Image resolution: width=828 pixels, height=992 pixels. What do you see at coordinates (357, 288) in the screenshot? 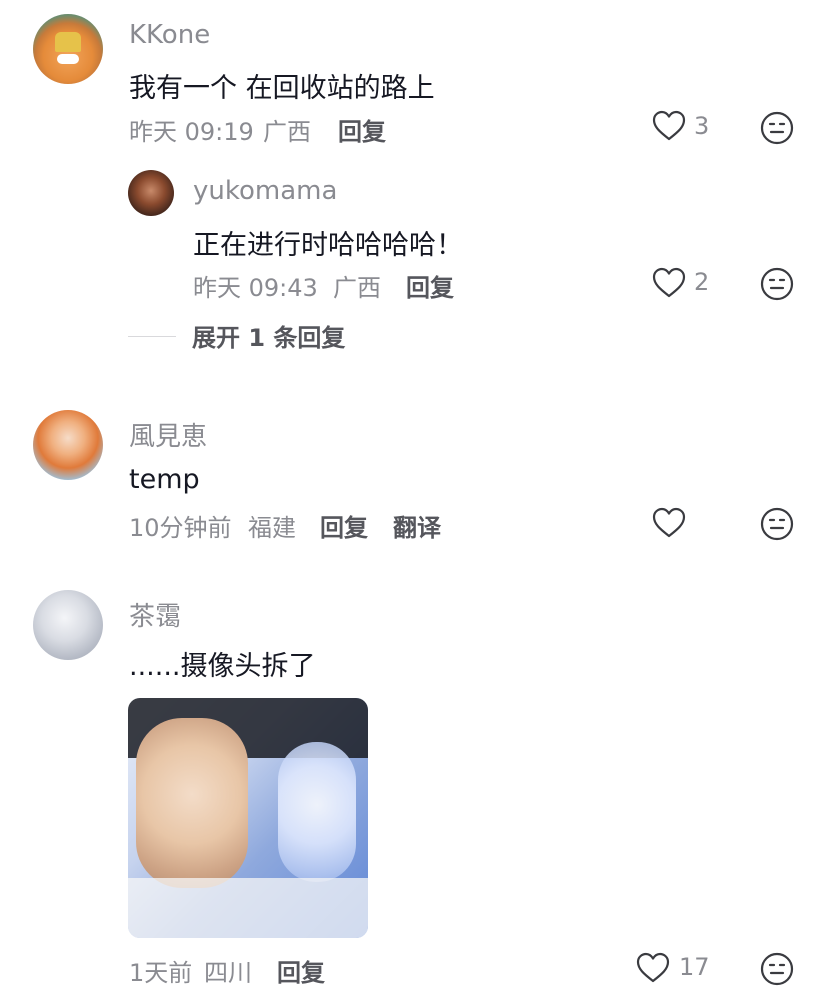
I see `reply-location: 广西` at bounding box center [357, 288].